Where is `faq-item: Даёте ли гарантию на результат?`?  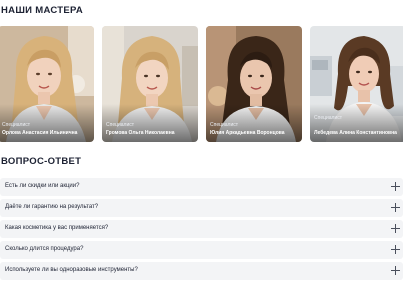 faq-item: Даёте ли гарантию на результат? is located at coordinates (201, 208).